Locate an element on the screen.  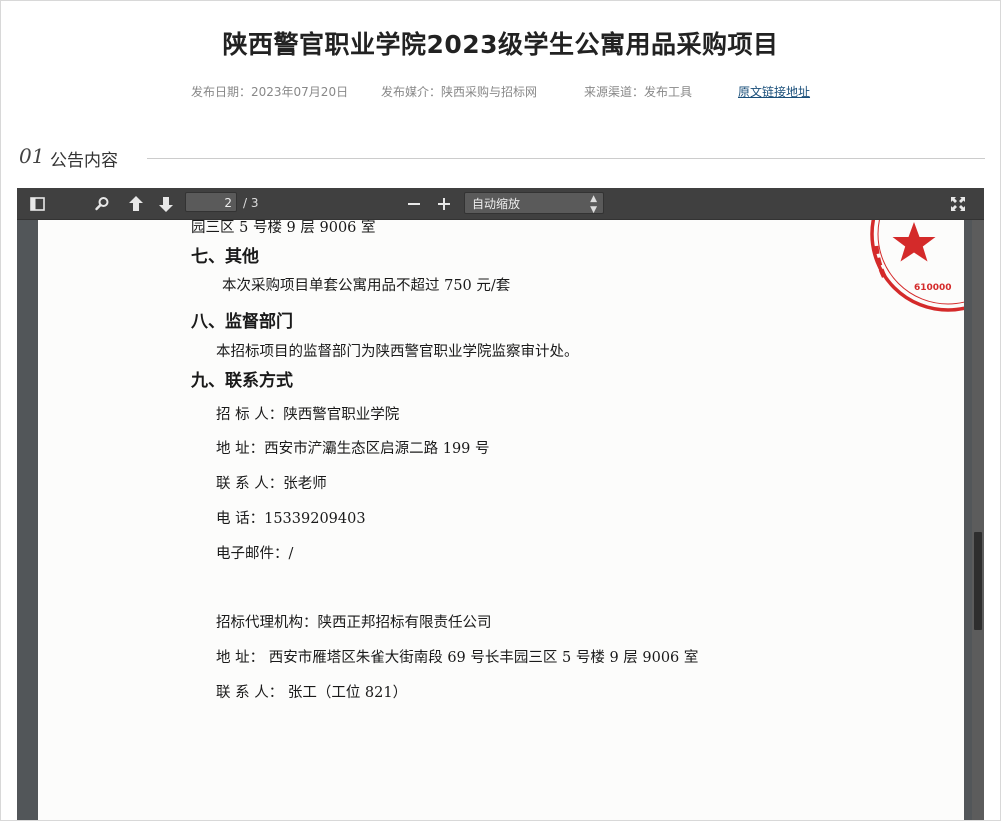
source-channel: 来源渠道：发布工具 is located at coordinates (638, 92).